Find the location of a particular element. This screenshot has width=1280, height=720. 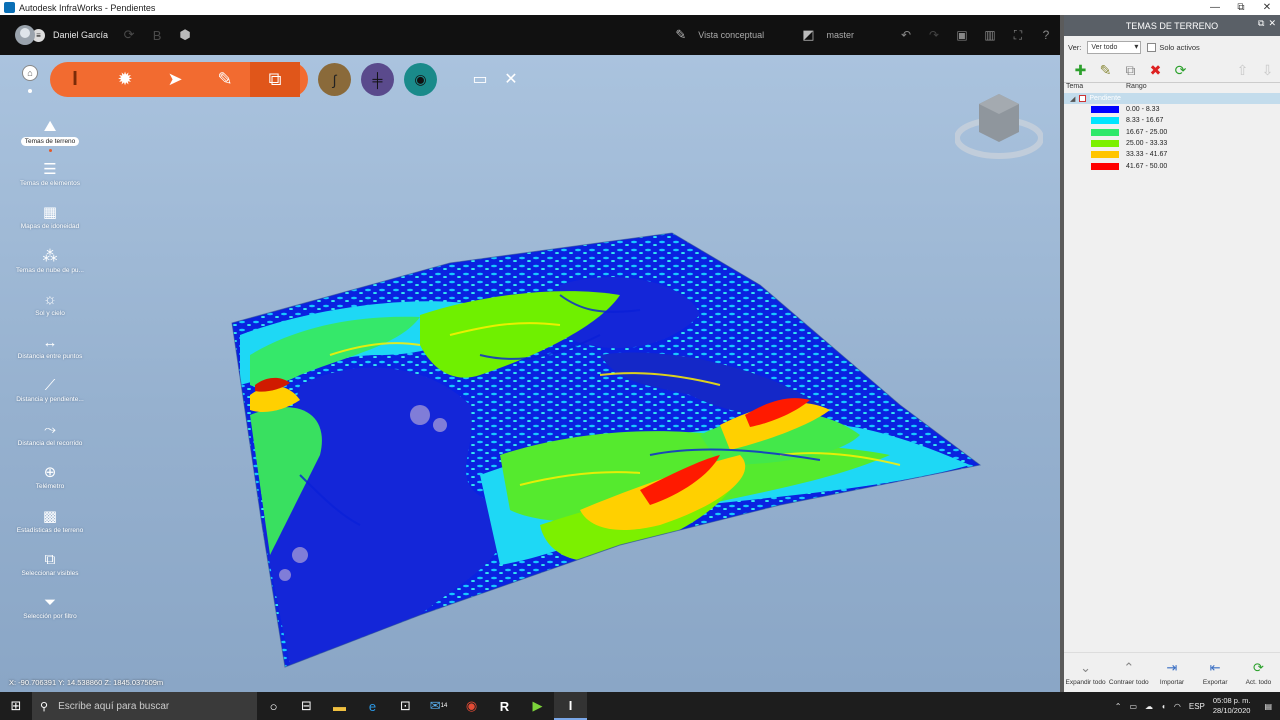

tool-item-11: ⏷ Selección por filtro is located at coordinates (50, 607).